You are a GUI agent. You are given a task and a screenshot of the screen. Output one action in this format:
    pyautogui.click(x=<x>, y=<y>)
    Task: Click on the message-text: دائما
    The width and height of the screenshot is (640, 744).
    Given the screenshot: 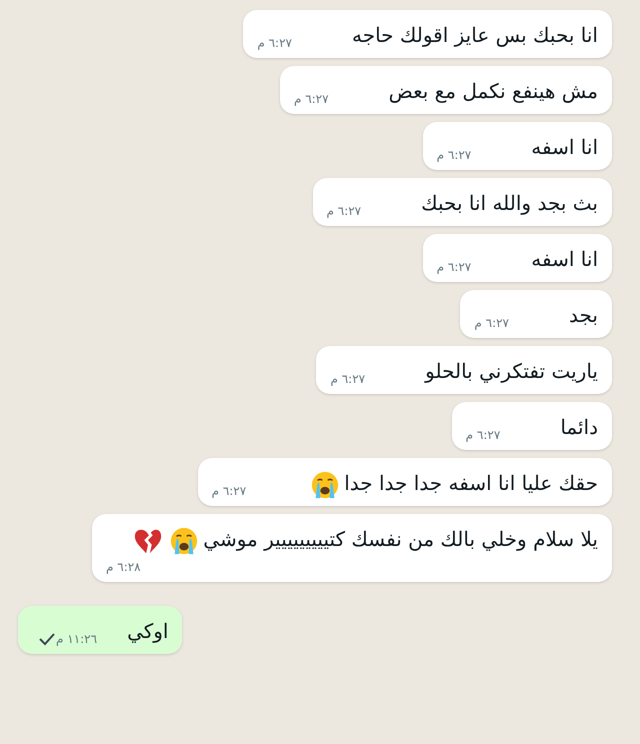 What is the action you would take?
    pyautogui.click(x=579, y=427)
    